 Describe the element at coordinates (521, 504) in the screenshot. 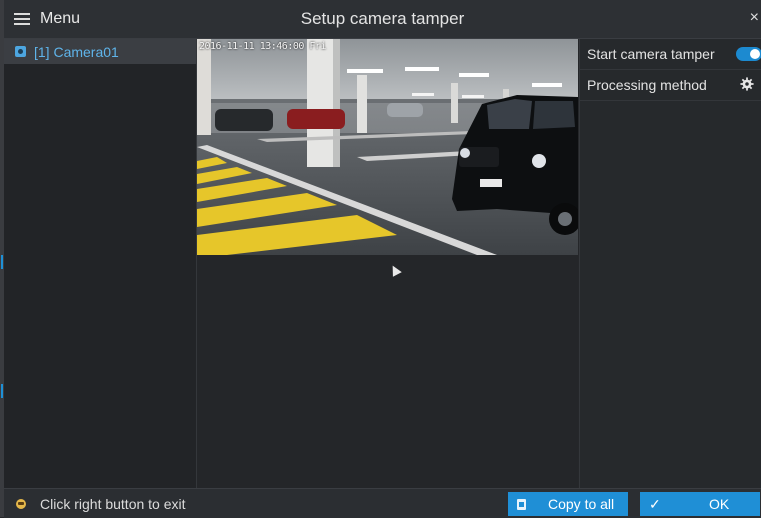

I see `copy-icon` at that location.